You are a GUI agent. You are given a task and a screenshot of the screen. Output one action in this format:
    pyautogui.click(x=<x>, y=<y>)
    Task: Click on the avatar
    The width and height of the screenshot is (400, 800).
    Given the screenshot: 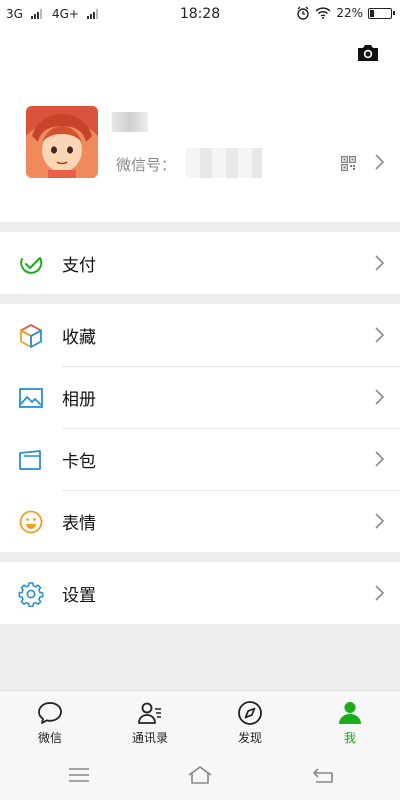 What is the action you would take?
    pyautogui.click(x=62, y=142)
    